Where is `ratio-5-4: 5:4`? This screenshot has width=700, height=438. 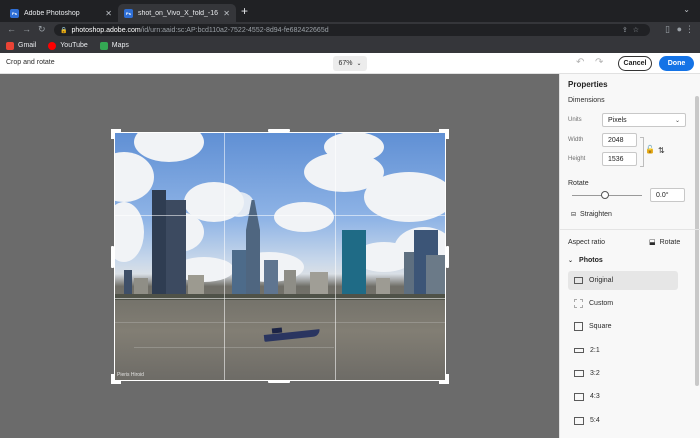
ratio-5-4: 5:4 is located at coordinates (623, 420).